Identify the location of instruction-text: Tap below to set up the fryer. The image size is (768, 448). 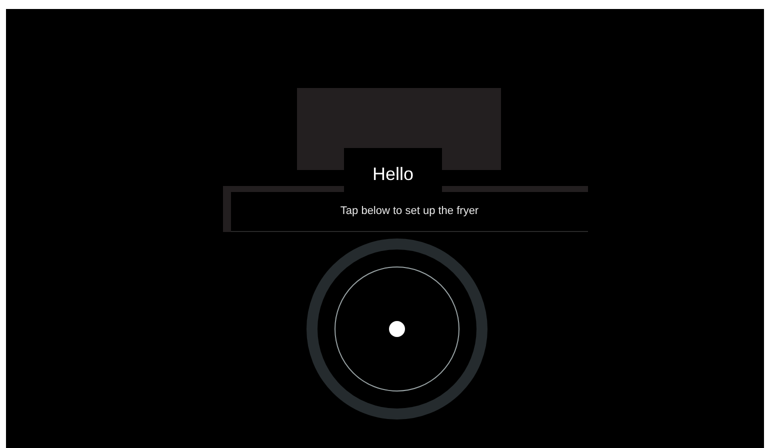
(409, 211).